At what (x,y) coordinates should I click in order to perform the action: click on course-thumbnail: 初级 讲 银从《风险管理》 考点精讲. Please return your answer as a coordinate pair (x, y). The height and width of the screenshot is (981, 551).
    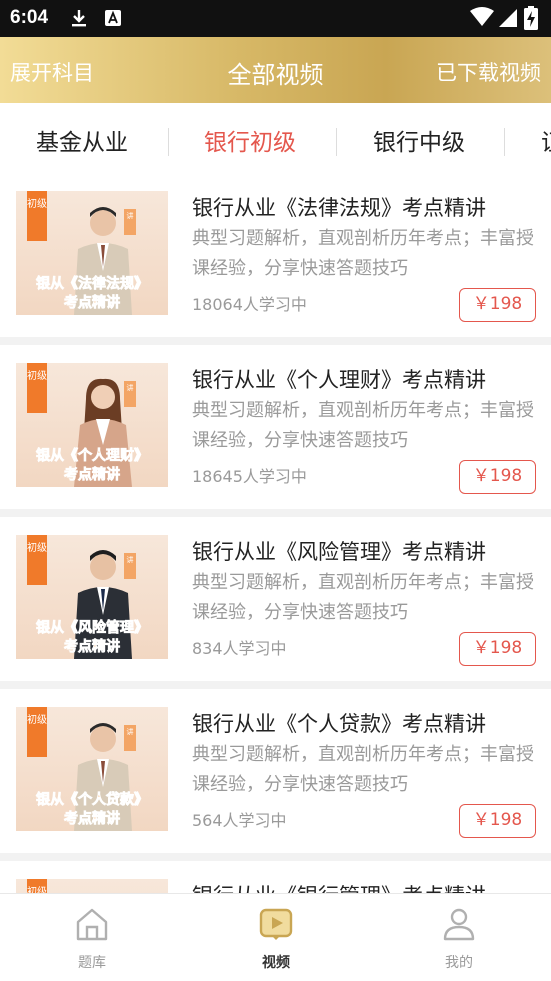
    Looking at the image, I should click on (92, 597).